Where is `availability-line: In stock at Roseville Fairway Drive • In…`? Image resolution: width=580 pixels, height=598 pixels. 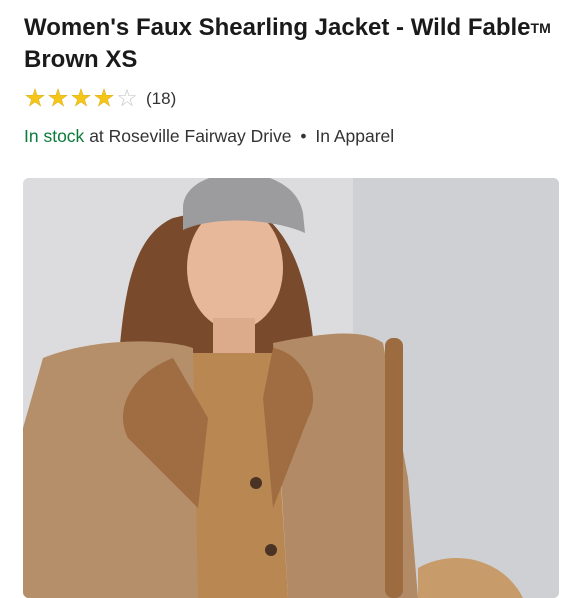 availability-line: In stock at Roseville Fairway Drive • In… is located at coordinates (294, 136).